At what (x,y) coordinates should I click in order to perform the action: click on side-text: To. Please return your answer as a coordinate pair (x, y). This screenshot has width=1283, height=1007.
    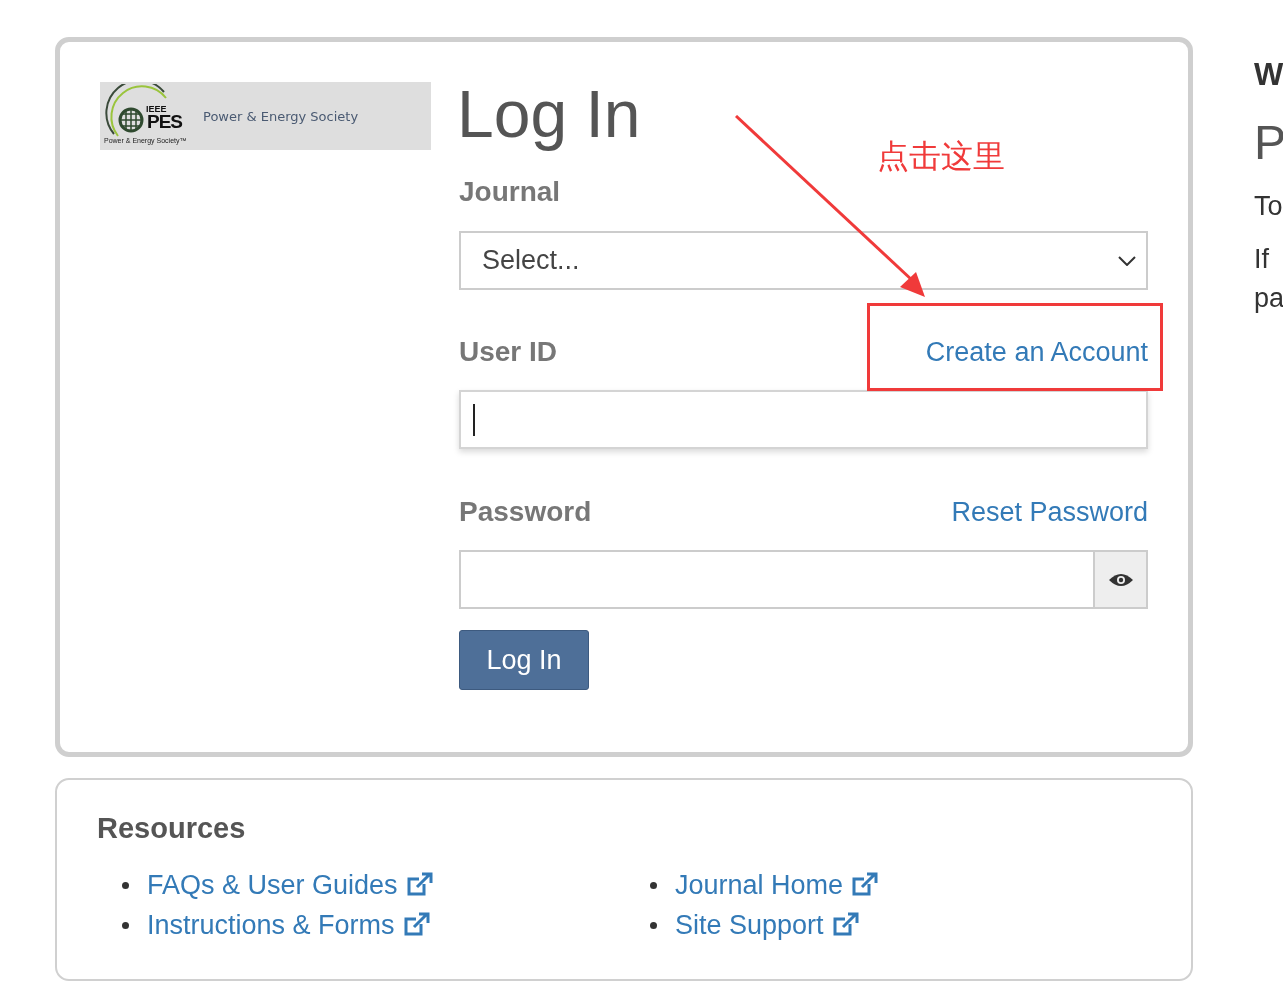
    Looking at the image, I should click on (1268, 206).